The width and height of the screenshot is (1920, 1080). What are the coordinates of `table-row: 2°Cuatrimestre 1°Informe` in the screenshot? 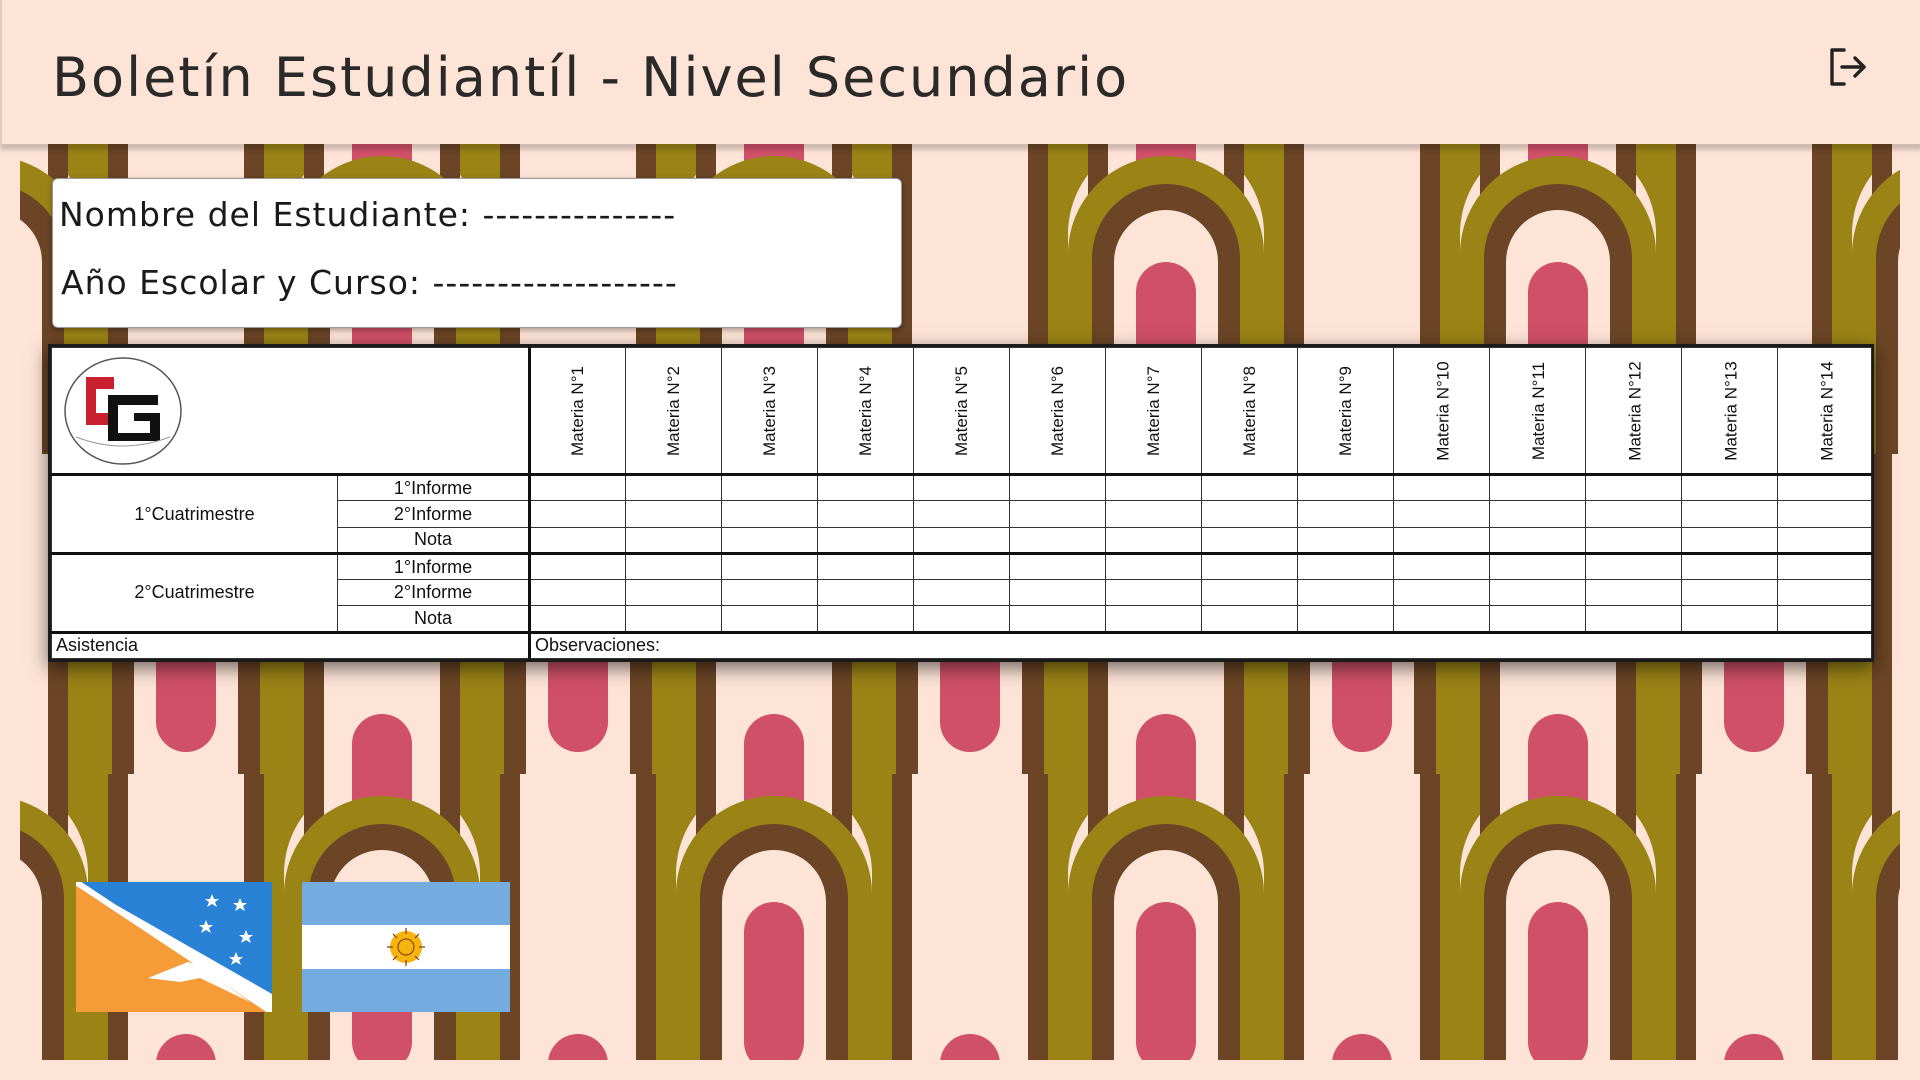 It's located at (961, 593).